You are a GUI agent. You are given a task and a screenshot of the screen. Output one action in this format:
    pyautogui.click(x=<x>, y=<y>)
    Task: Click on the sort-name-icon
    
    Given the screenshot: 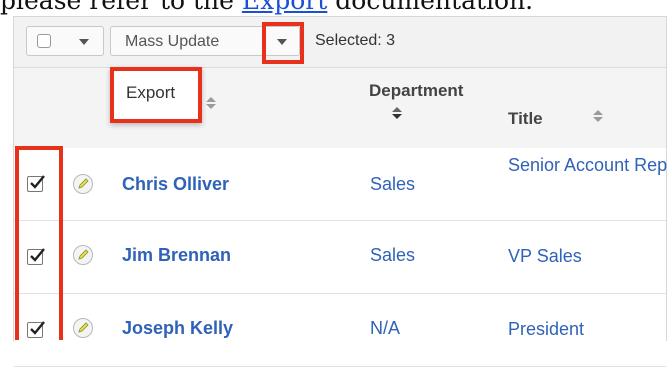 What is the action you would take?
    pyautogui.click(x=211, y=104)
    